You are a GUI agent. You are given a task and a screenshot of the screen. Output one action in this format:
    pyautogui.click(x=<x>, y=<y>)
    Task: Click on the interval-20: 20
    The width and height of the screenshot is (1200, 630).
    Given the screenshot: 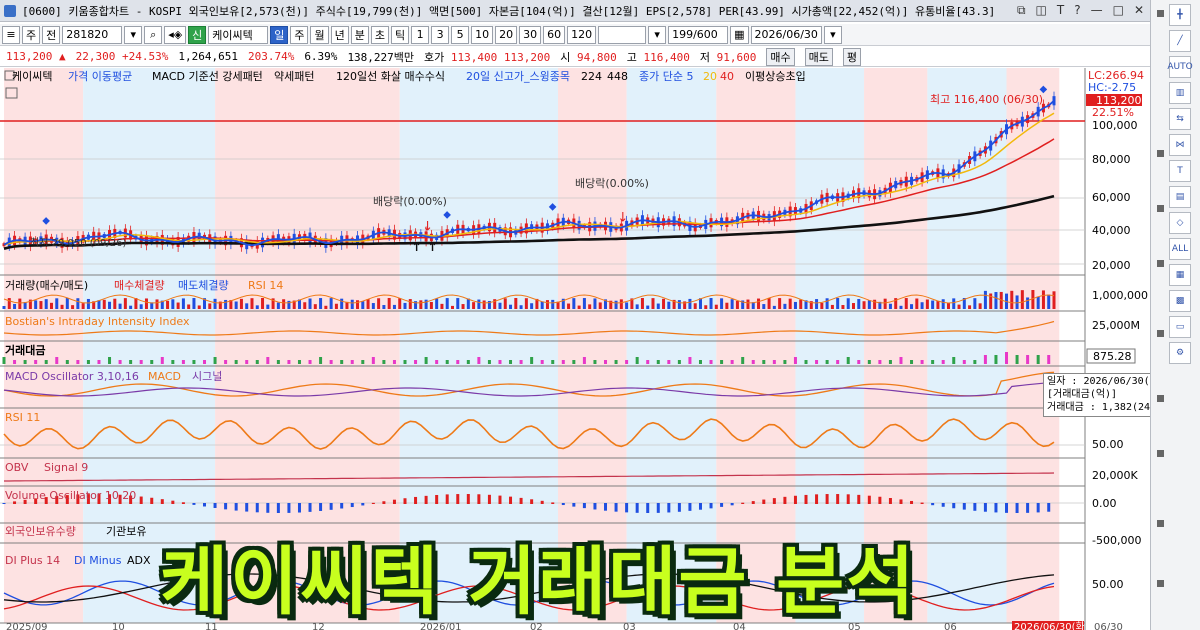 What is the action you would take?
    pyautogui.click(x=506, y=34)
    